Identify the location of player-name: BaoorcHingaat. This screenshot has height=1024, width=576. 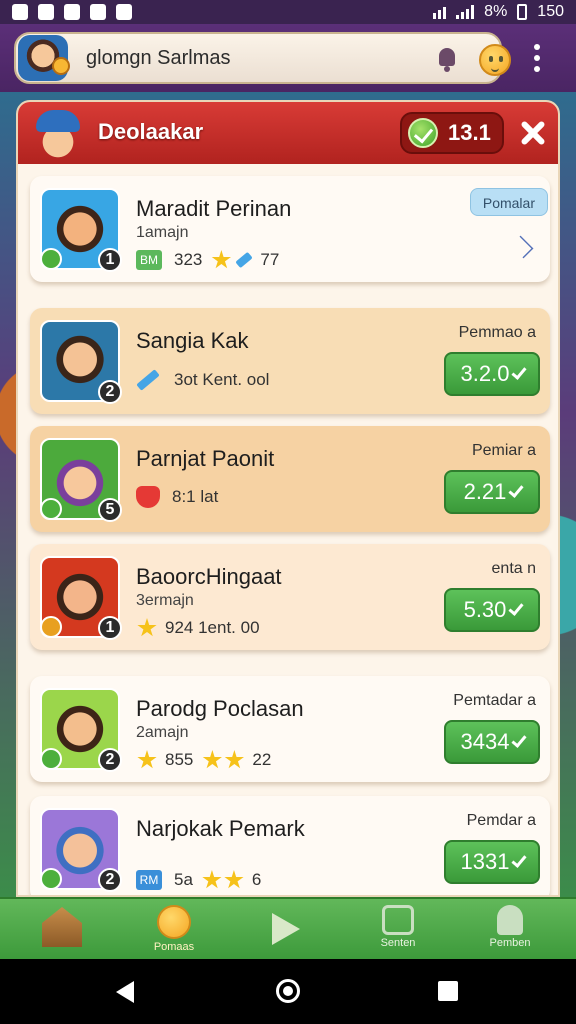
(209, 576).